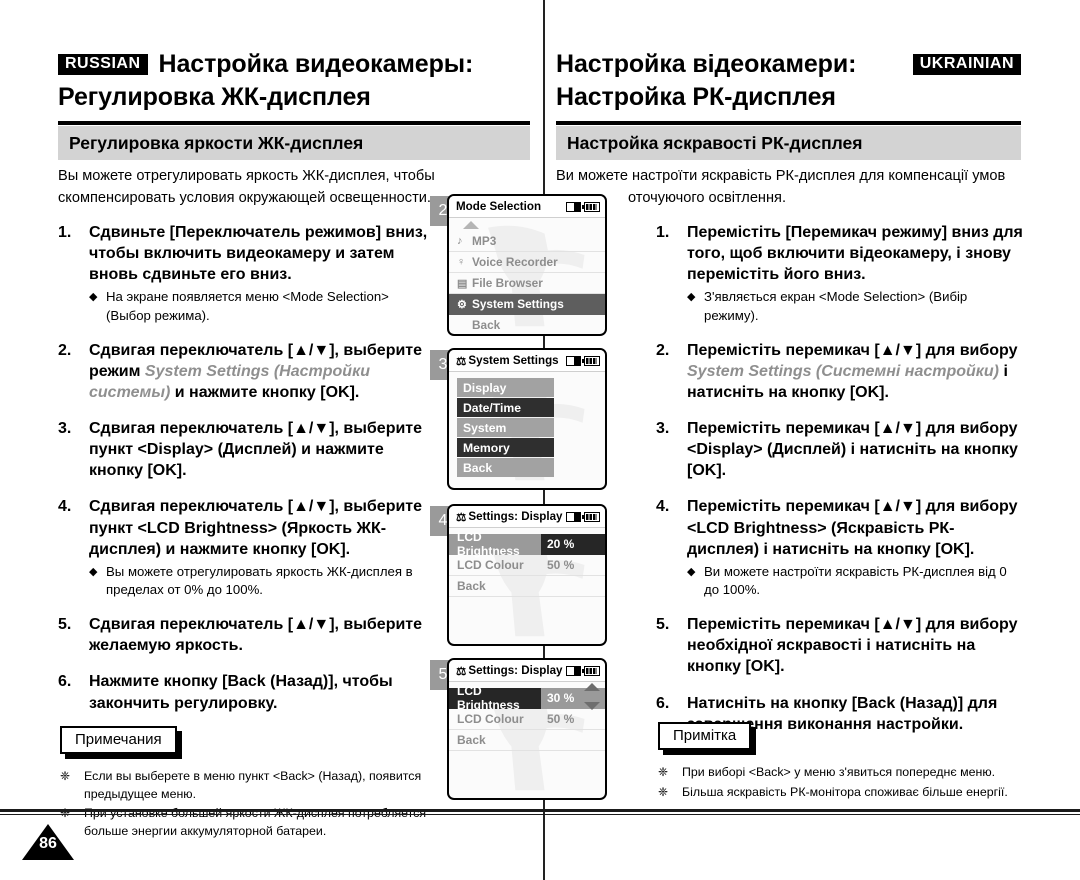  Describe the element at coordinates (573, 544) in the screenshot. I see `value-row-value: 20 %` at that location.